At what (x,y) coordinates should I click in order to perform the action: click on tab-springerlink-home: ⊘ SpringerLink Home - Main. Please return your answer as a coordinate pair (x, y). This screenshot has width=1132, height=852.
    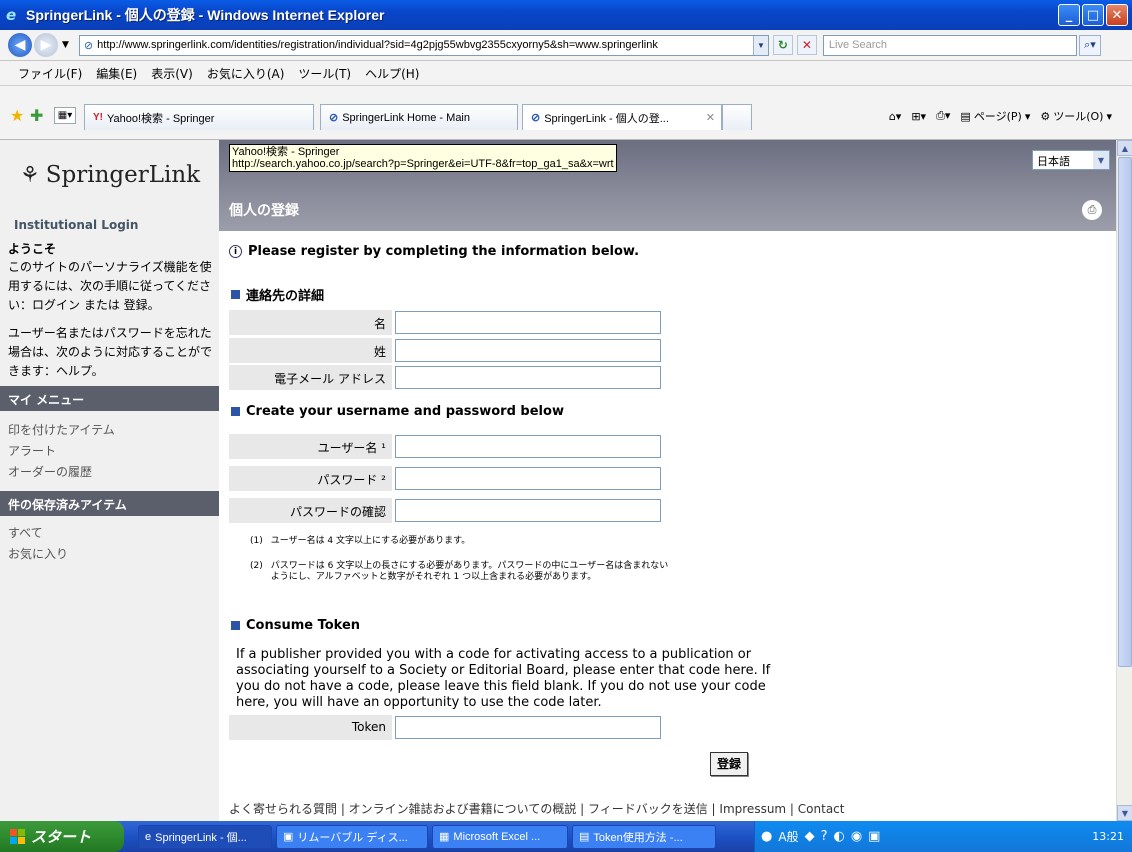
    Looking at the image, I should click on (419, 117).